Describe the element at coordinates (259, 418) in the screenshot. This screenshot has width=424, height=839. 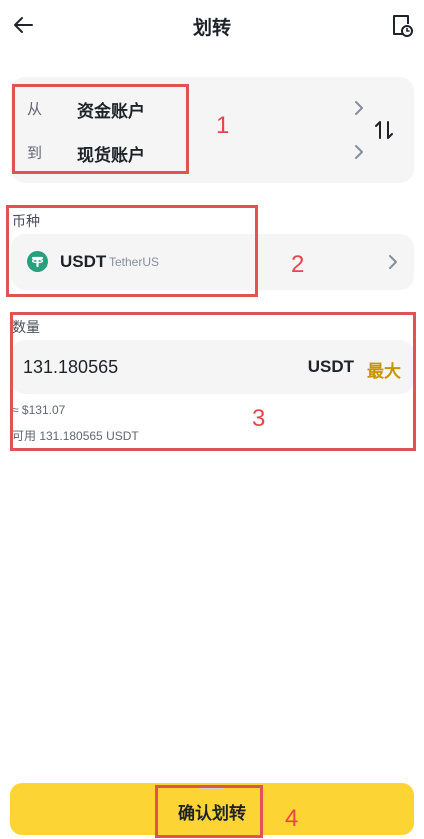
I see `annotation-number-3: 3` at that location.